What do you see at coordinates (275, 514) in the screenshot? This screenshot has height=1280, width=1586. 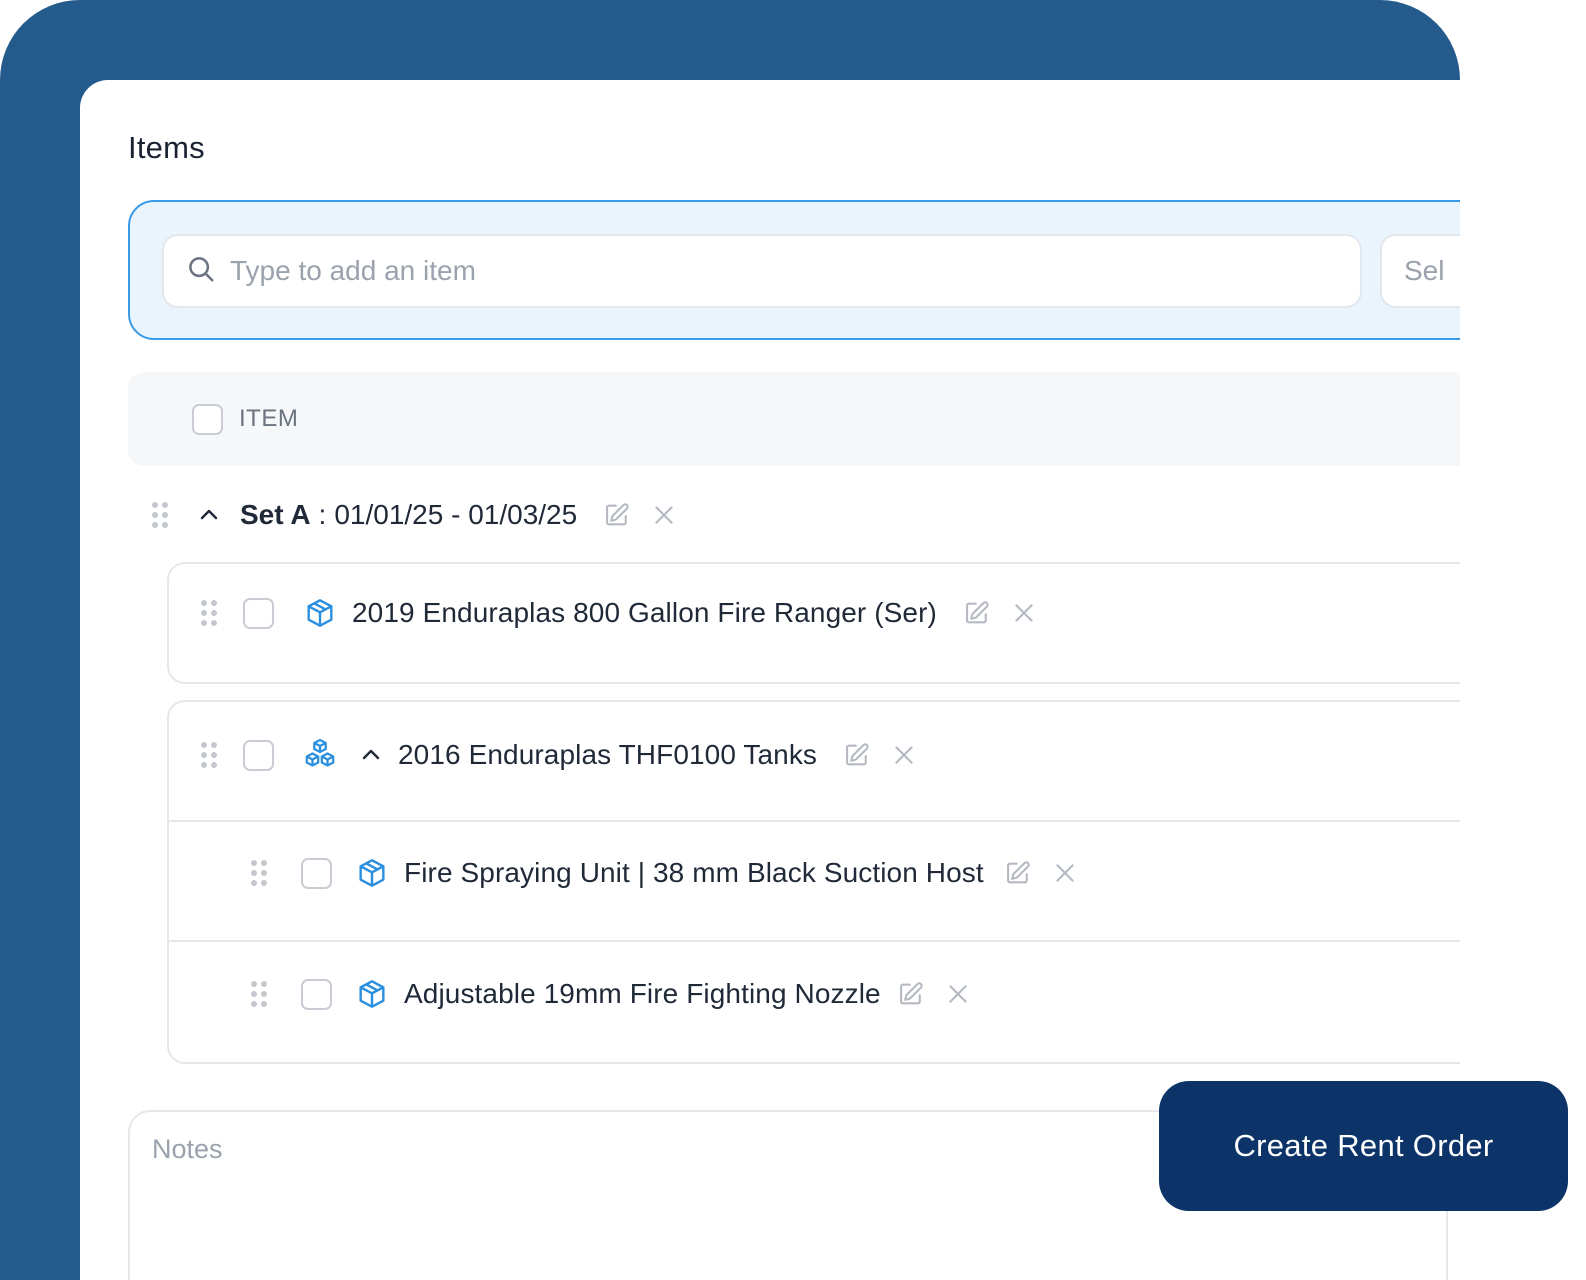 I see `set-name: Set A` at bounding box center [275, 514].